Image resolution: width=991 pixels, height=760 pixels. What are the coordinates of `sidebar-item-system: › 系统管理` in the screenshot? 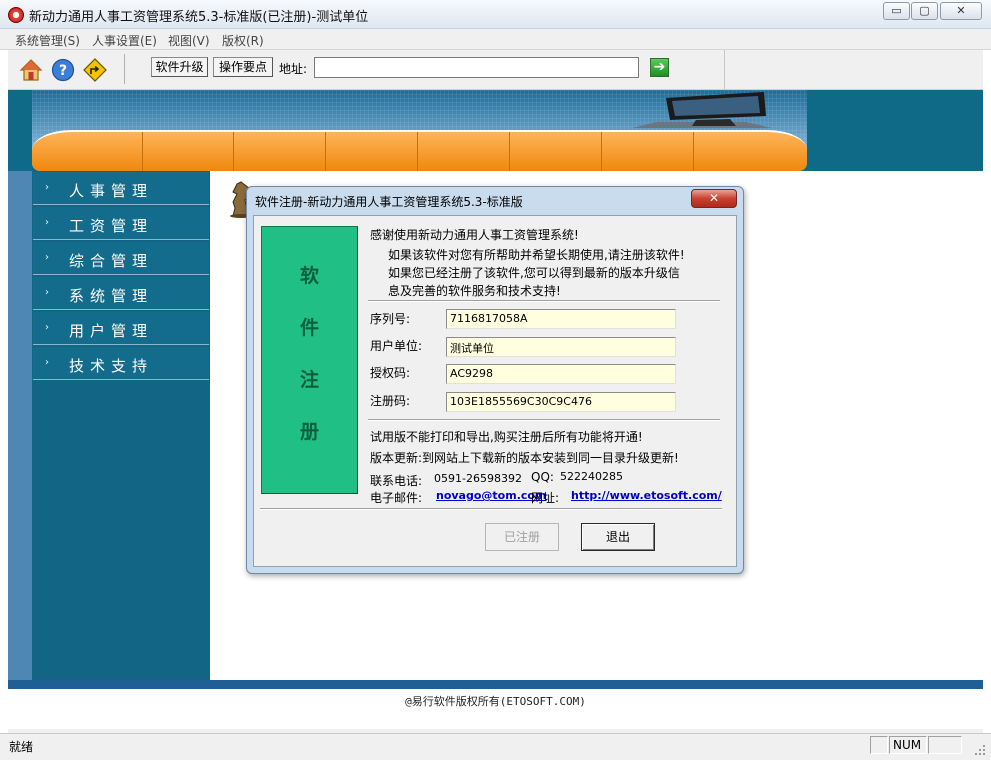 It's located at (121, 293).